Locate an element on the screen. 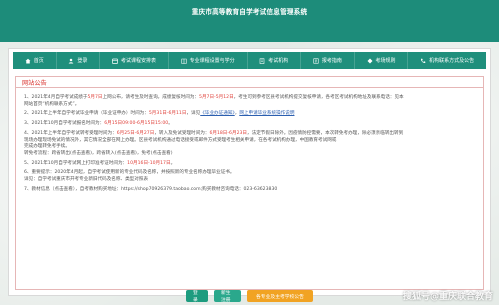 This screenshot has width=499, height=305. notice-text: 1、2021年4月自学考试成绩于 is located at coordinates (56, 97).